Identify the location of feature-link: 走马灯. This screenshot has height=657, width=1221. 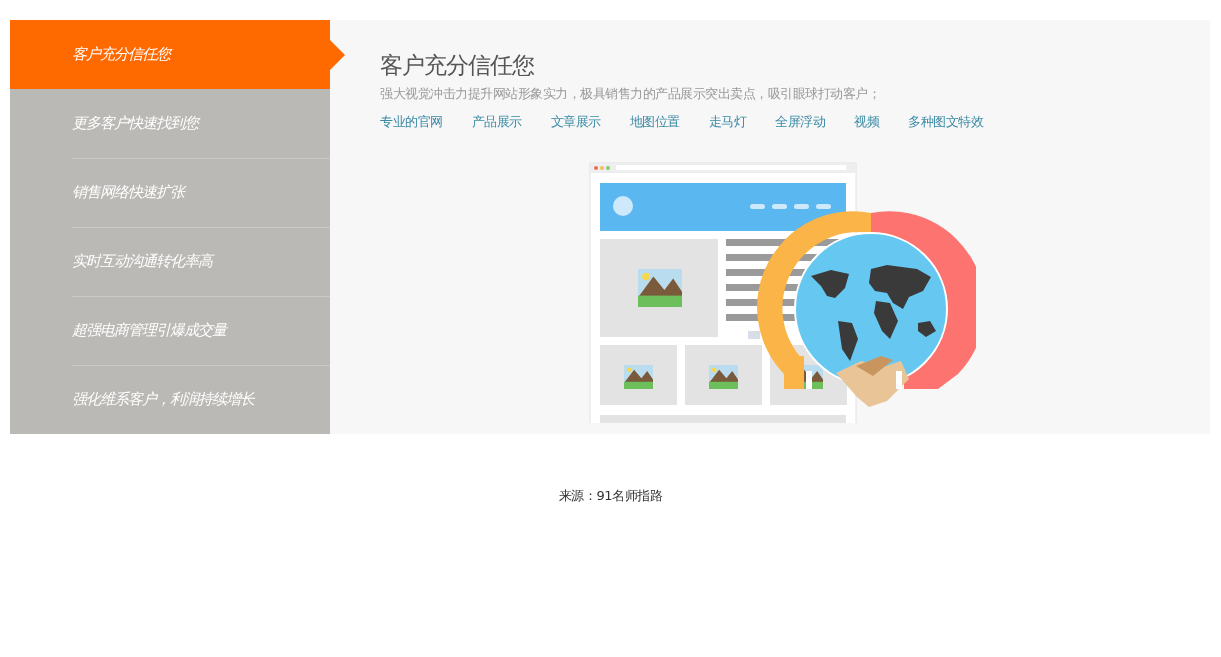
(727, 121).